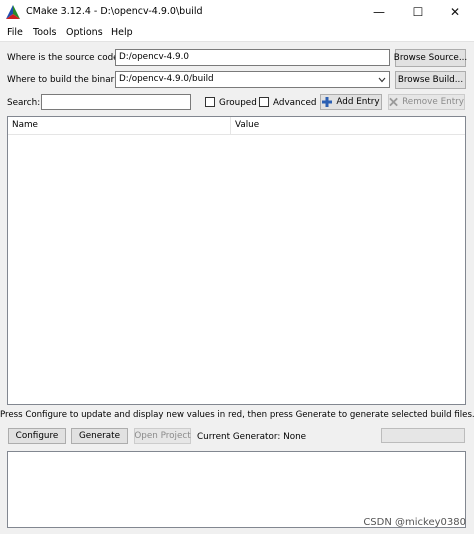 The height and width of the screenshot is (534, 474). What do you see at coordinates (24, 103) in the screenshot?
I see `search-label: Search:` at bounding box center [24, 103].